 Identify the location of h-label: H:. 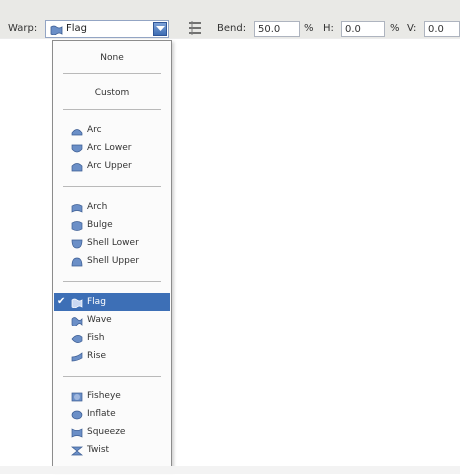
(328, 28).